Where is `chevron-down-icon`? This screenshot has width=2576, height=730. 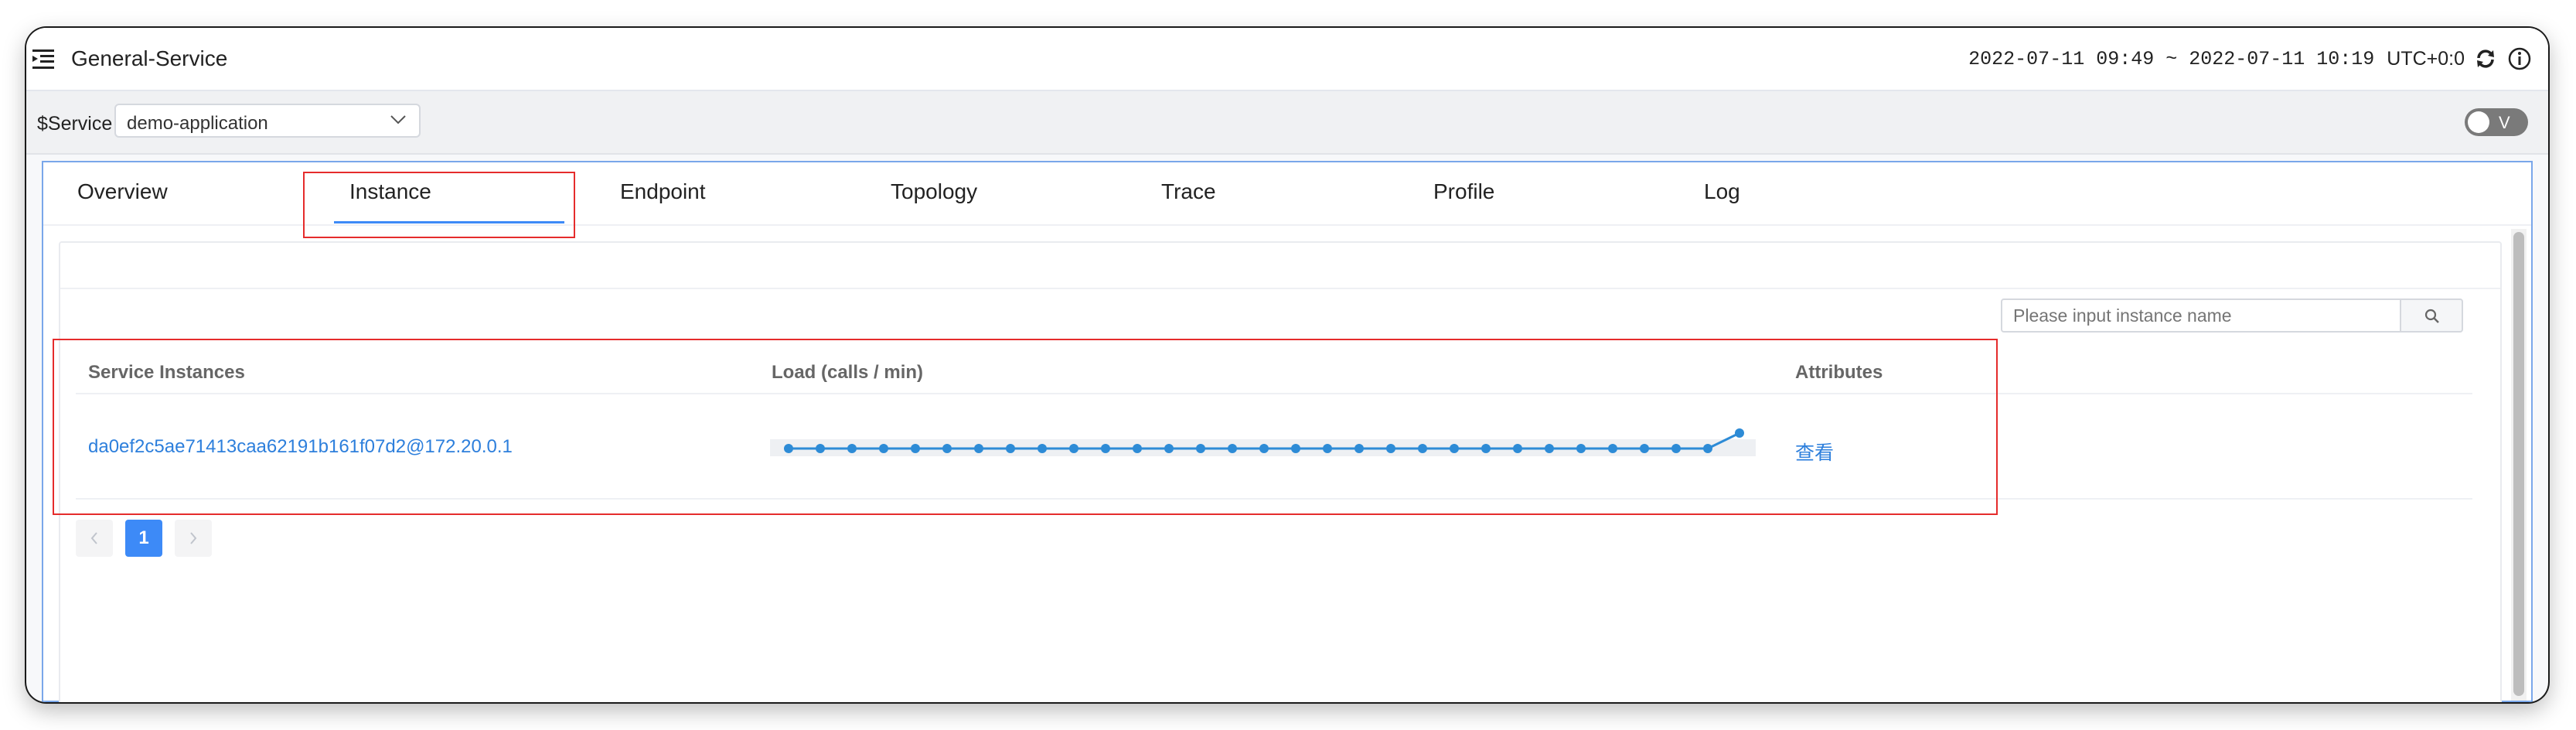 chevron-down-icon is located at coordinates (398, 120).